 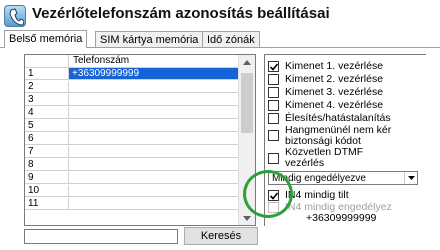 What do you see at coordinates (273, 66) in the screenshot?
I see `kimenet1-checkbox` at bounding box center [273, 66].